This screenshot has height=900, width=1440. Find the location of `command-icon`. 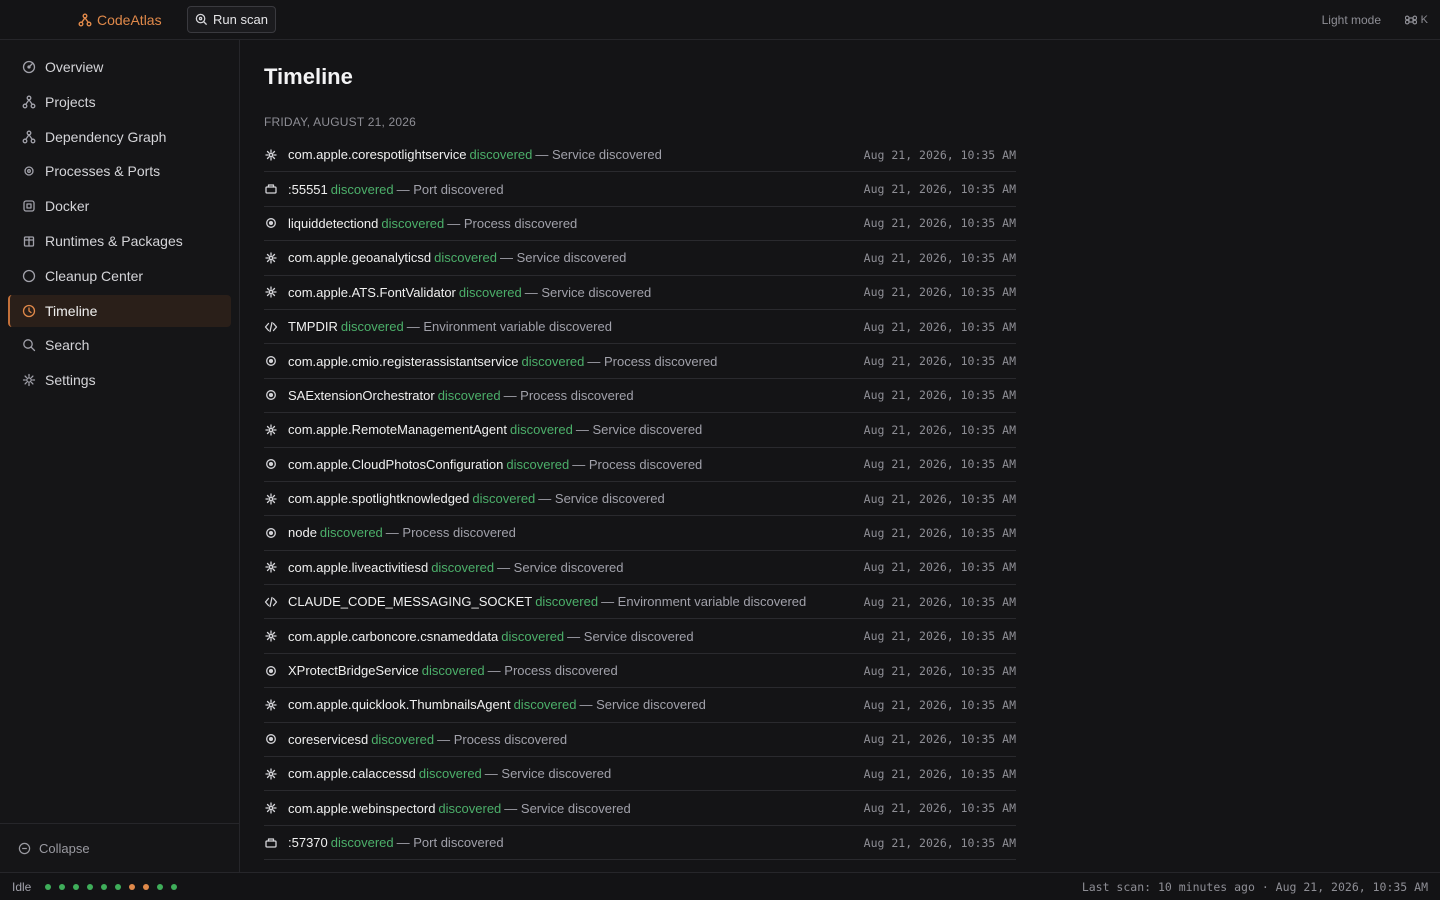

command-icon is located at coordinates (1410, 20).